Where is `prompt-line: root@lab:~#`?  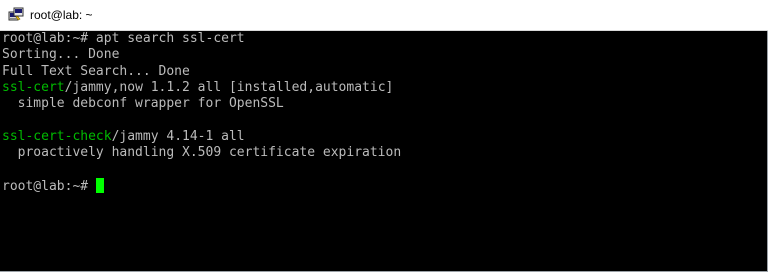 prompt-line: root@lab:~# is located at coordinates (385, 185).